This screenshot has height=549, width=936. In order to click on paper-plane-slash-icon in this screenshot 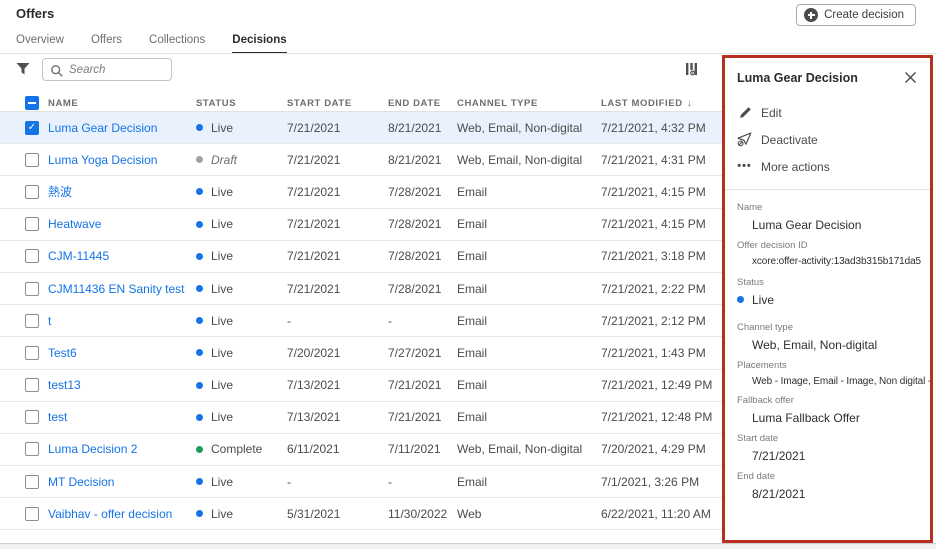, I will do `click(744, 139)`.